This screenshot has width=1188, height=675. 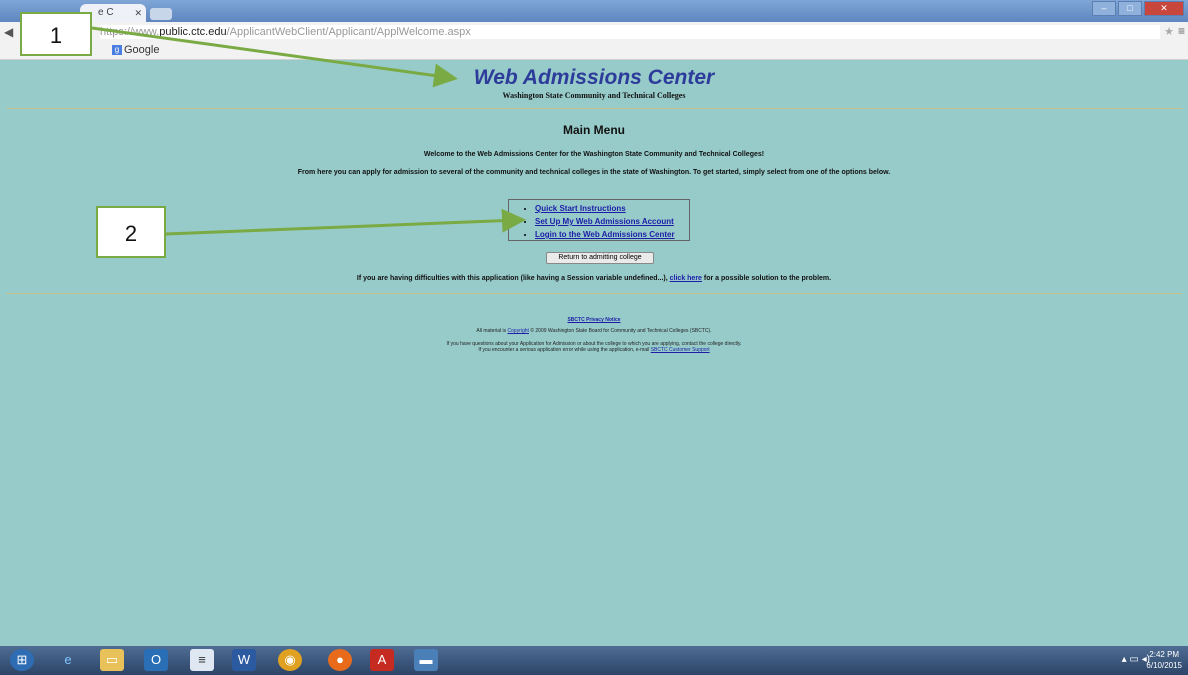 What do you see at coordinates (130, 32) in the screenshot?
I see `url-scheme: https://www.` at bounding box center [130, 32].